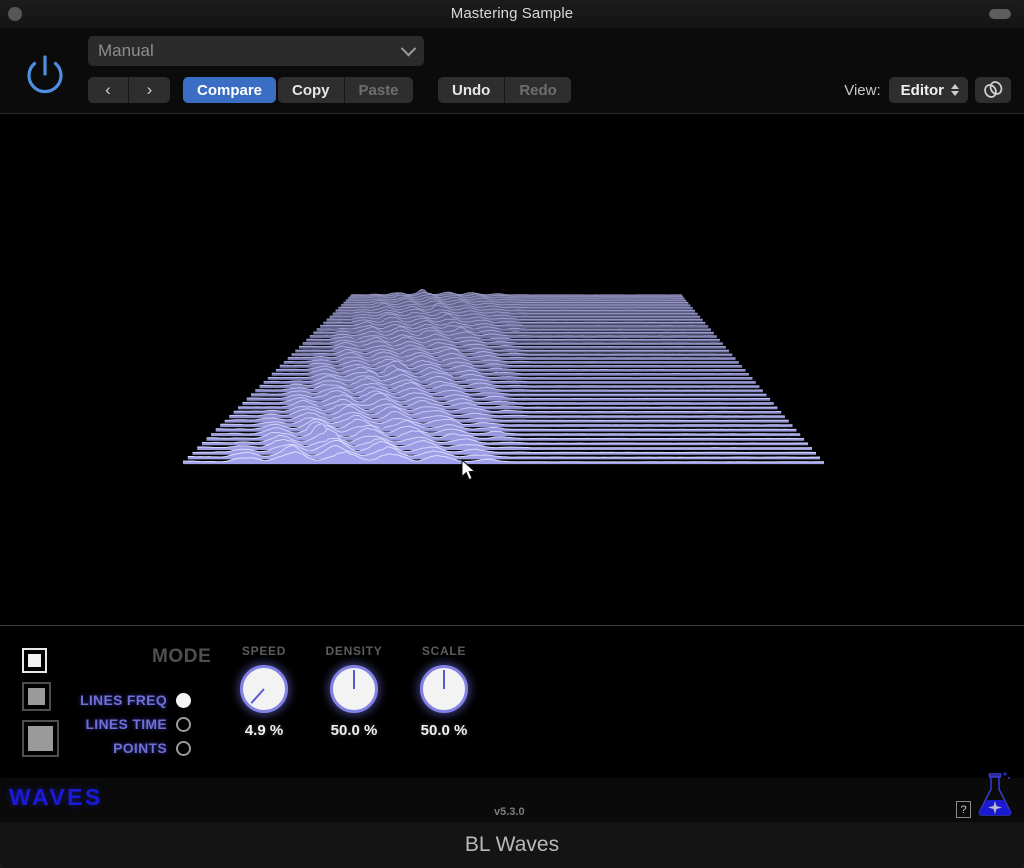  I want to click on undo-redo-group: Undo Redo, so click(504, 90).